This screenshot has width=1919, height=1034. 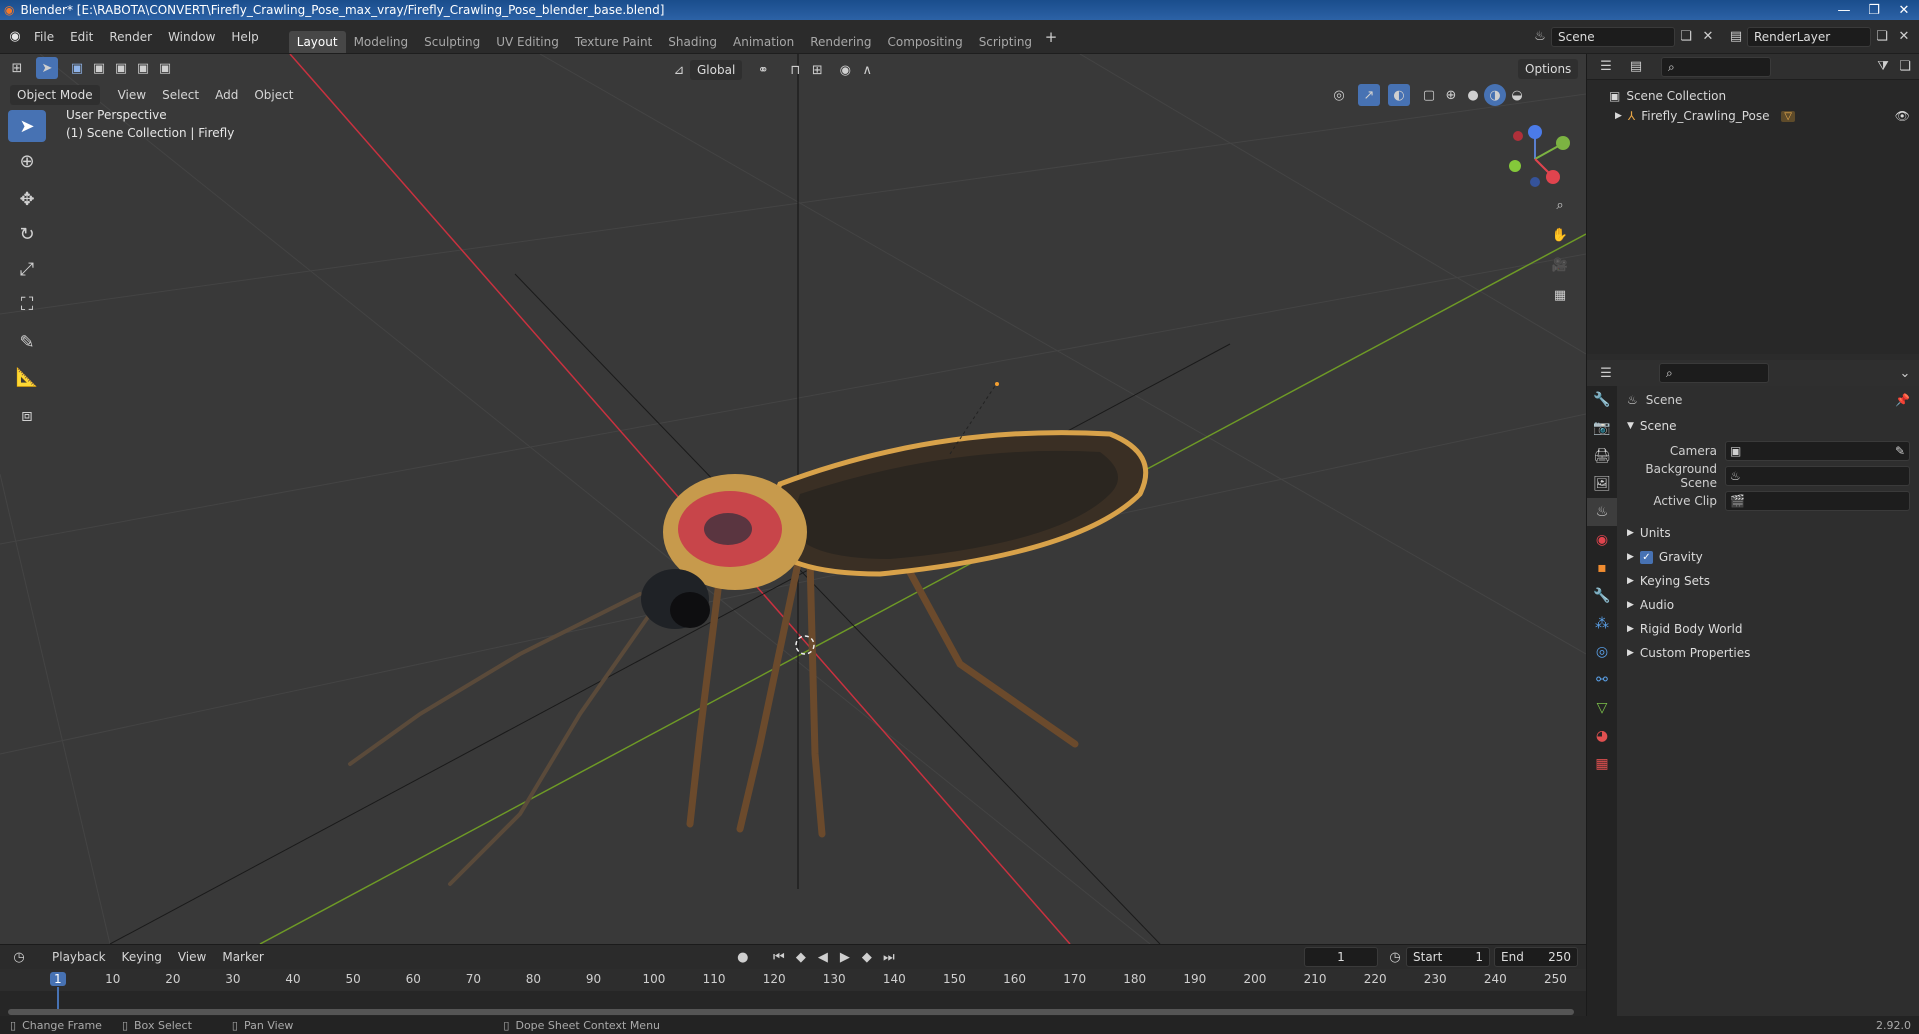 What do you see at coordinates (273, 95) in the screenshot?
I see `viewport-menu-object: Object` at bounding box center [273, 95].